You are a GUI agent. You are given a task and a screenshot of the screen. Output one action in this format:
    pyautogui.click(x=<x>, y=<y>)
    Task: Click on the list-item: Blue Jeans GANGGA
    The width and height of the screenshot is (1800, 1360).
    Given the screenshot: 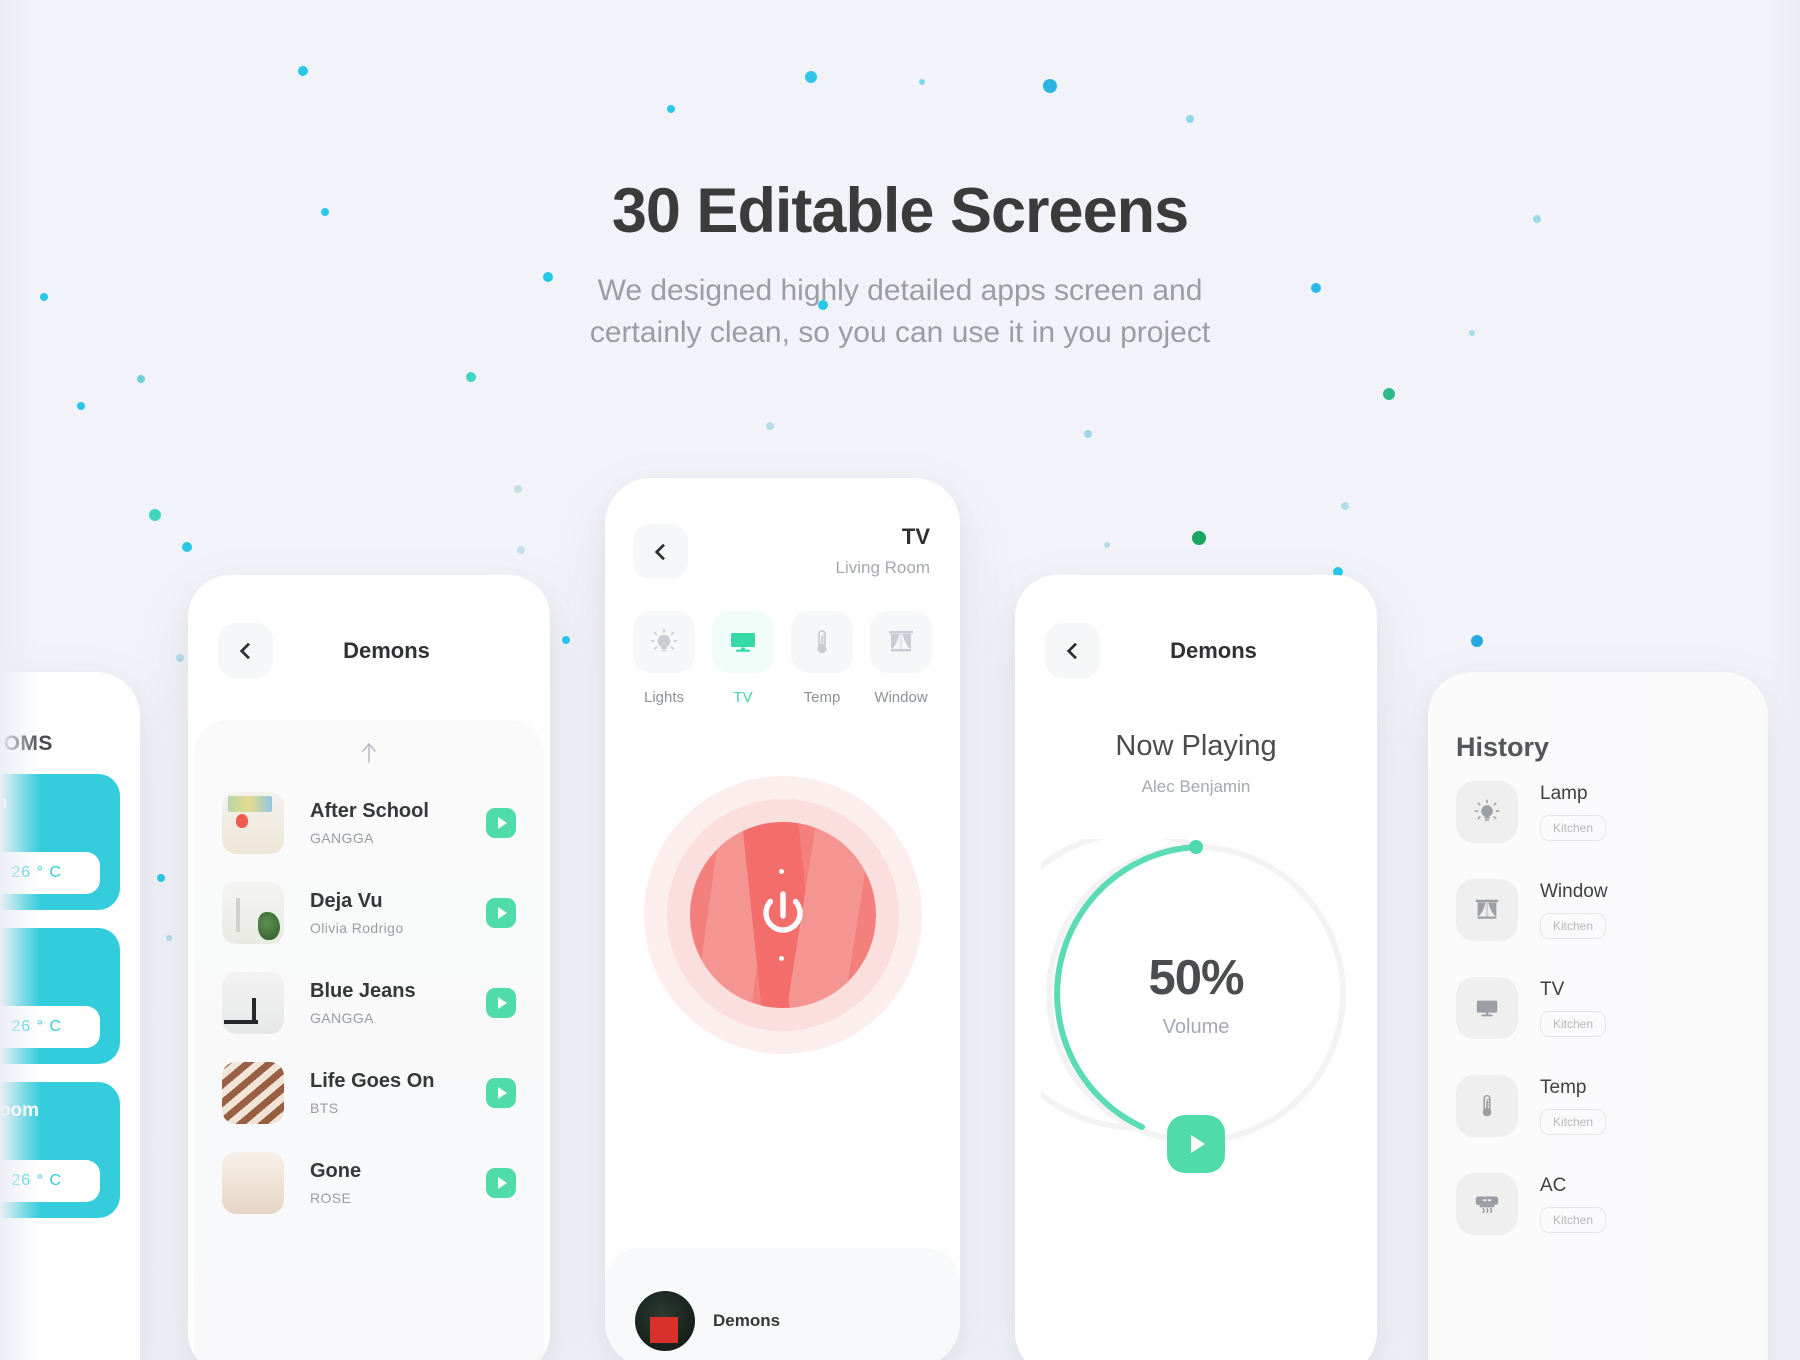 What is the action you would take?
    pyautogui.click(x=369, y=1003)
    